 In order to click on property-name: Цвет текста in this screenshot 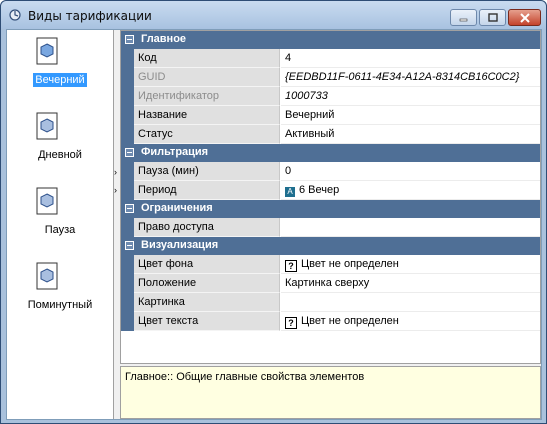, I will do `click(207, 321)`.